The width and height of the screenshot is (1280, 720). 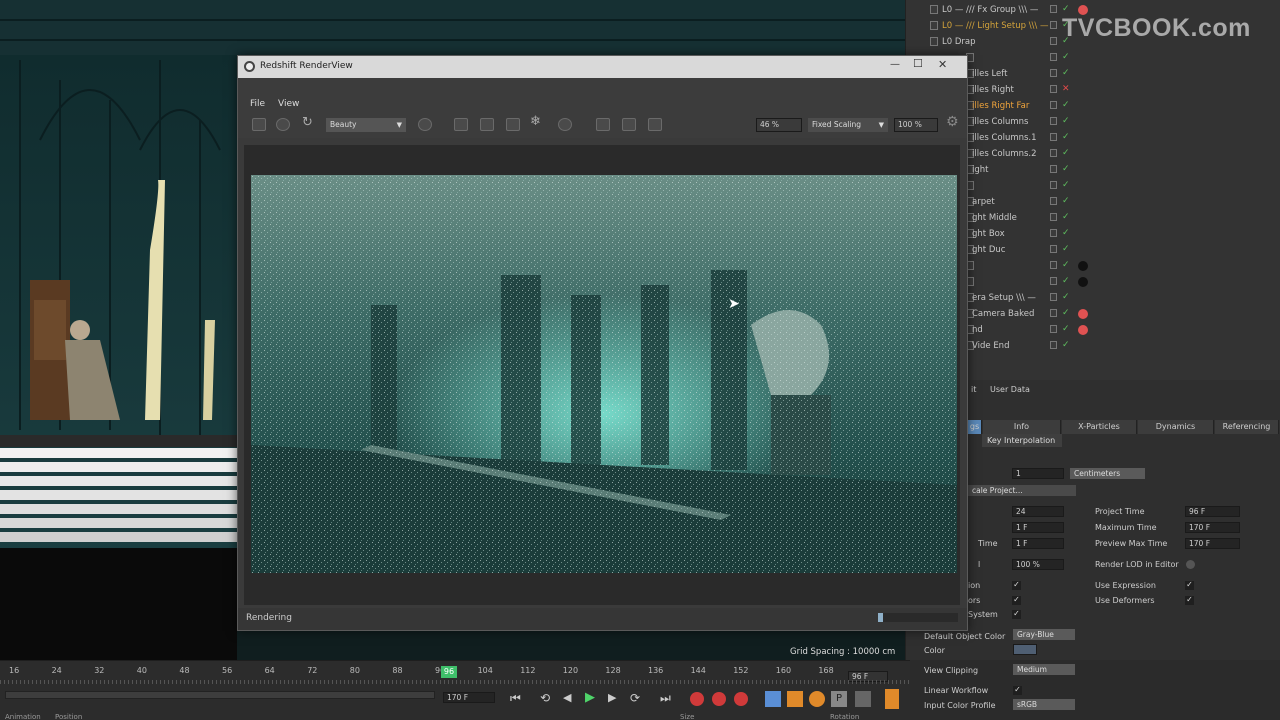 I want to click on system-checkbox: ✓, so click(x=1016, y=614).